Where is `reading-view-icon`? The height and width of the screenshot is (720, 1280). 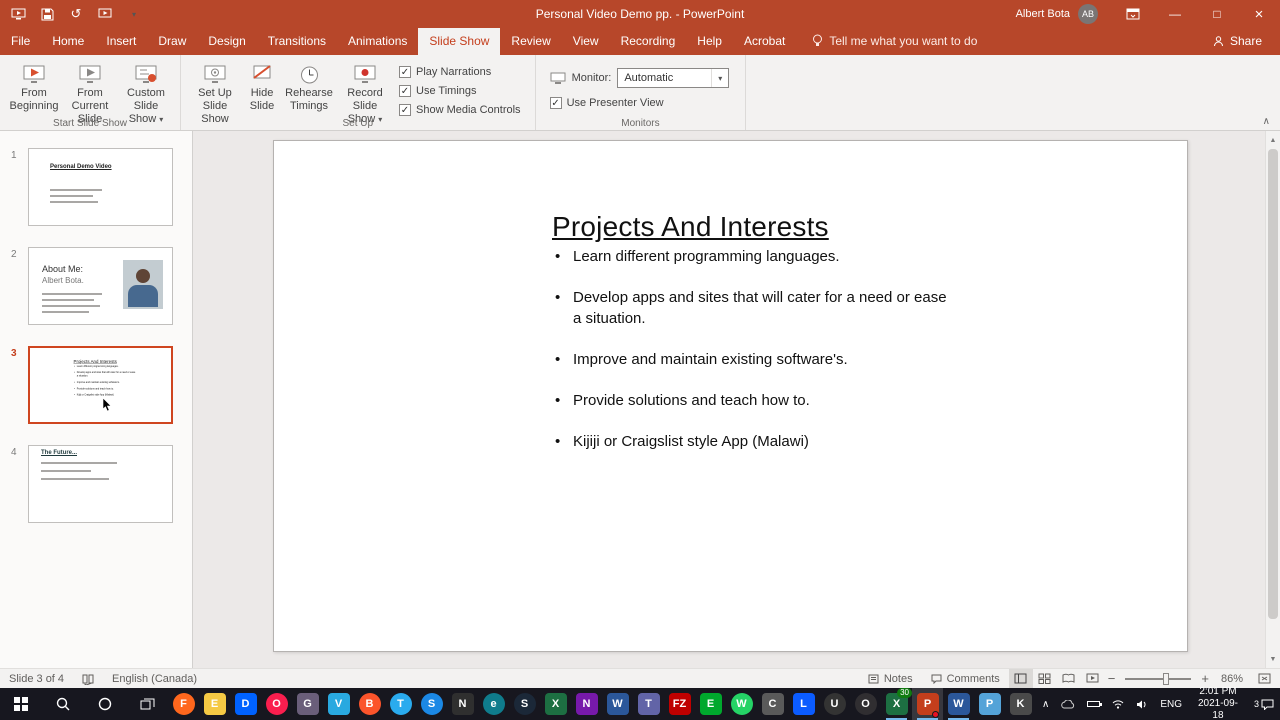 reading-view-icon is located at coordinates (1069, 678).